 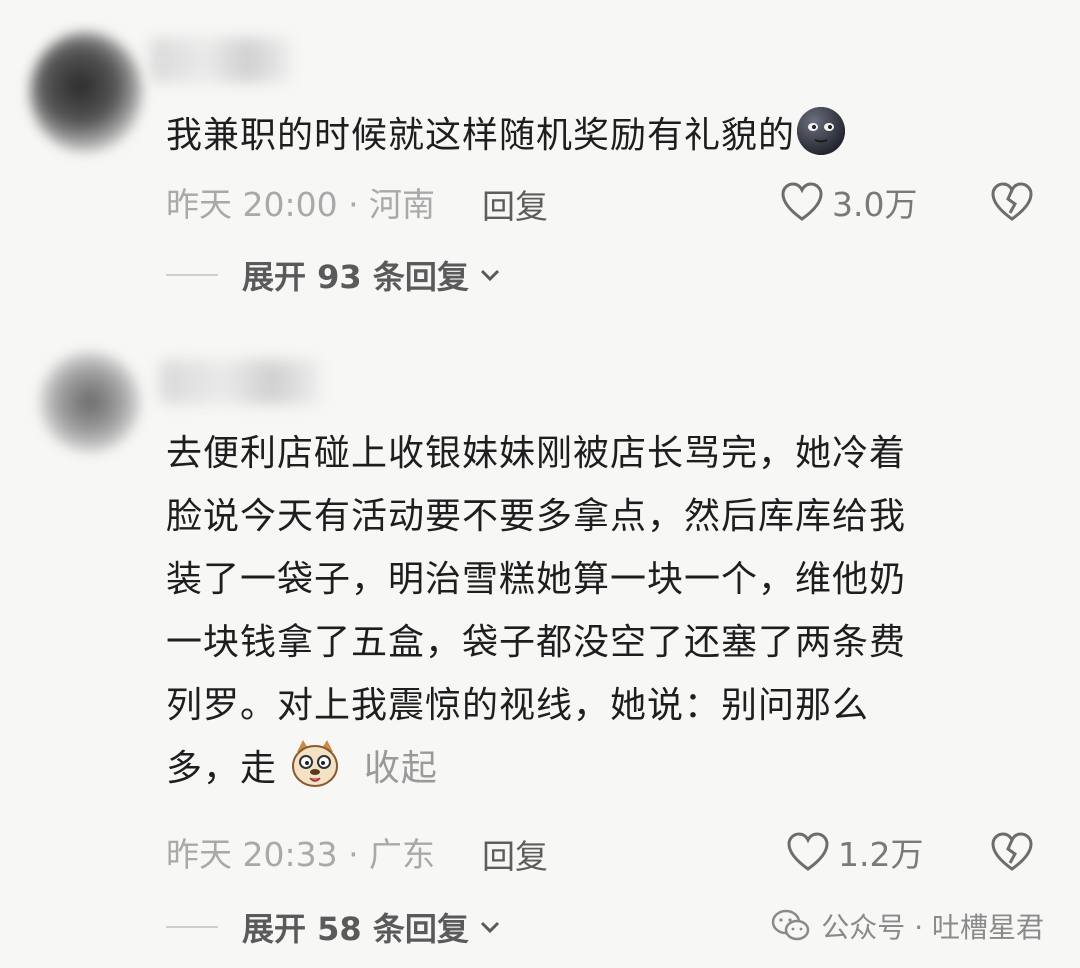 I want to click on timestamp-location: 昨天 20:00 · 河南, so click(x=301, y=204).